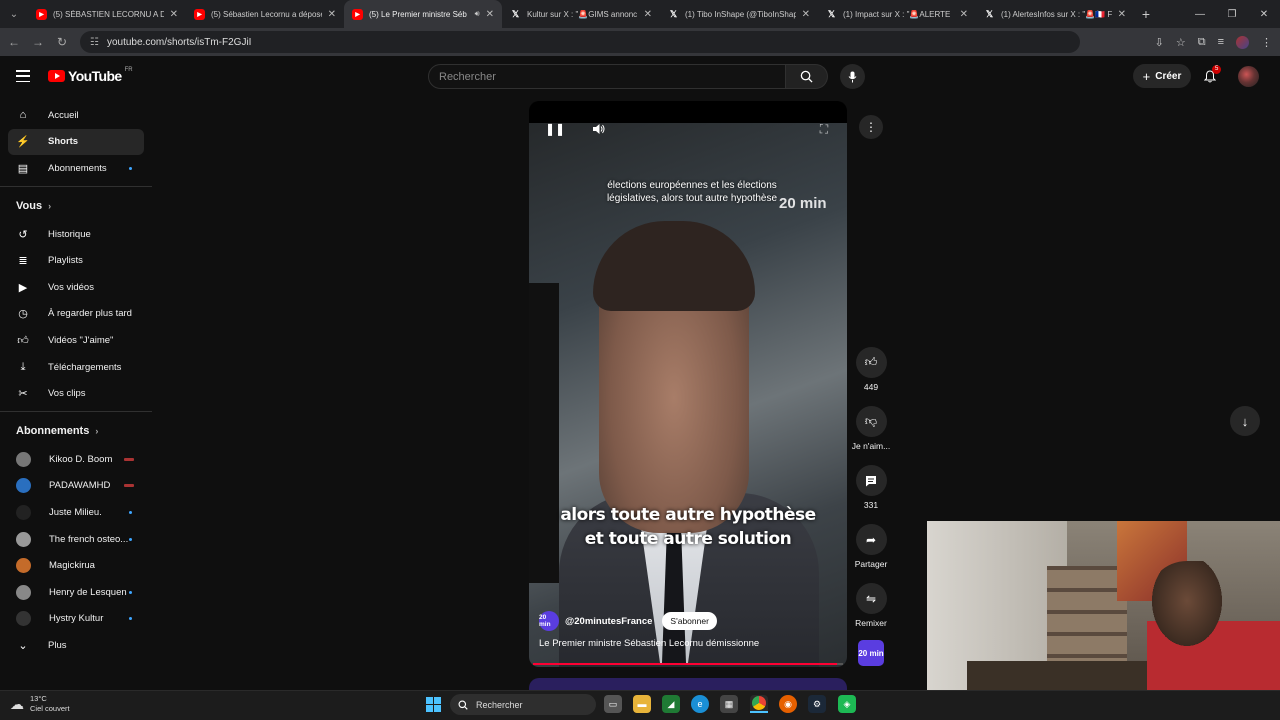 The width and height of the screenshot is (1280, 720). What do you see at coordinates (76, 287) in the screenshot?
I see `sidebar-item: ▶ Vos vidéos` at bounding box center [76, 287].